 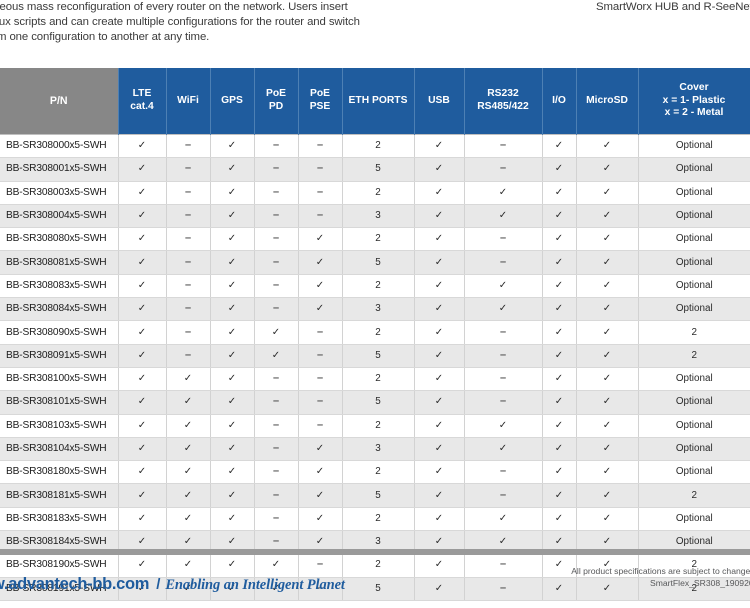 I want to click on cell-cover: 2, so click(x=693, y=356).